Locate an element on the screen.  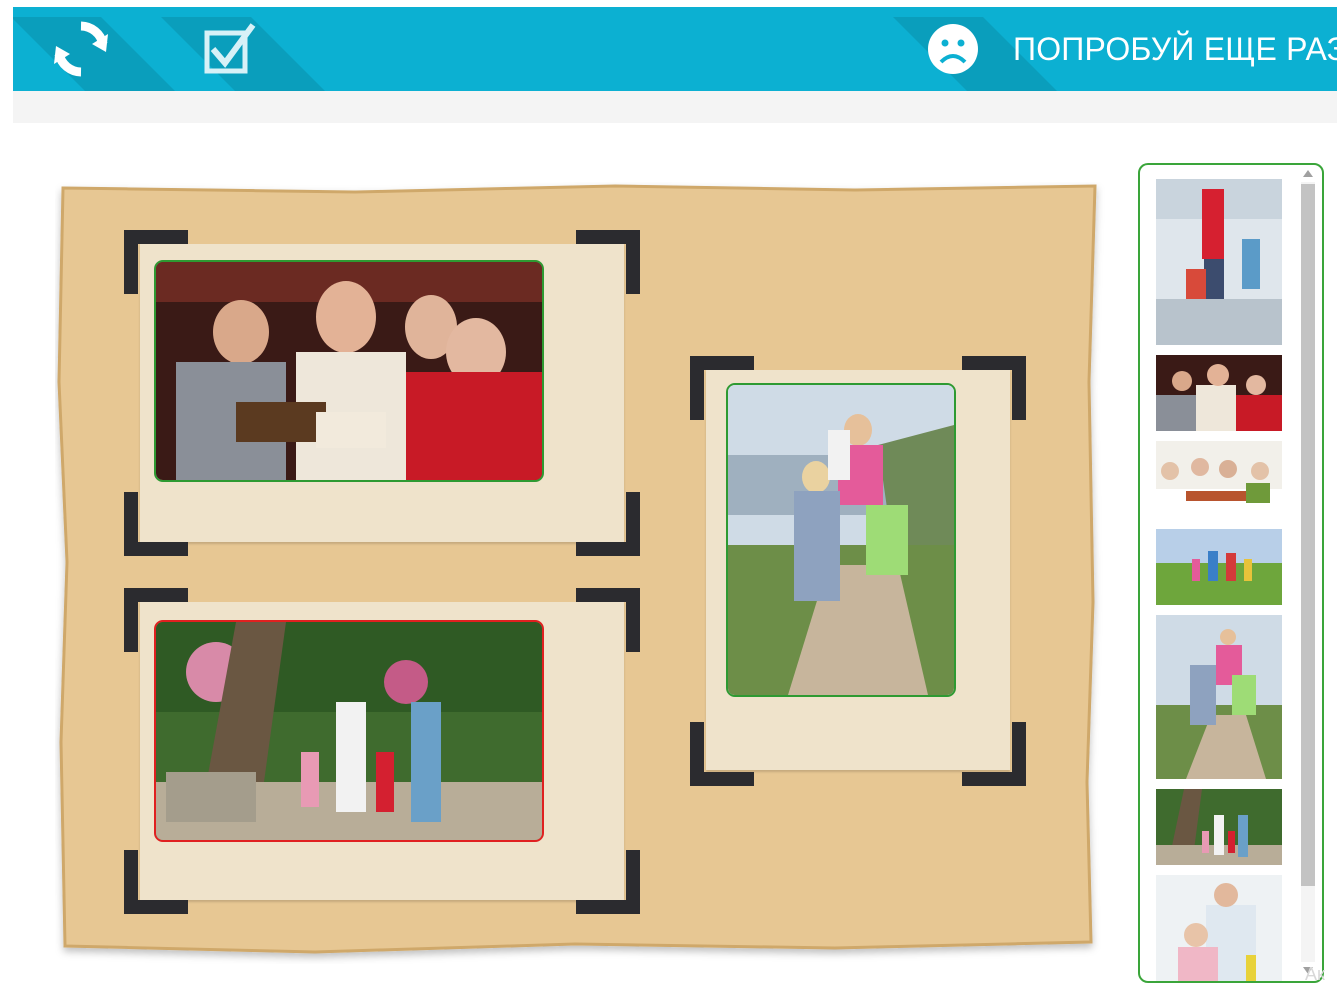
panel-scrollbar is located at coordinates (1308, 572).